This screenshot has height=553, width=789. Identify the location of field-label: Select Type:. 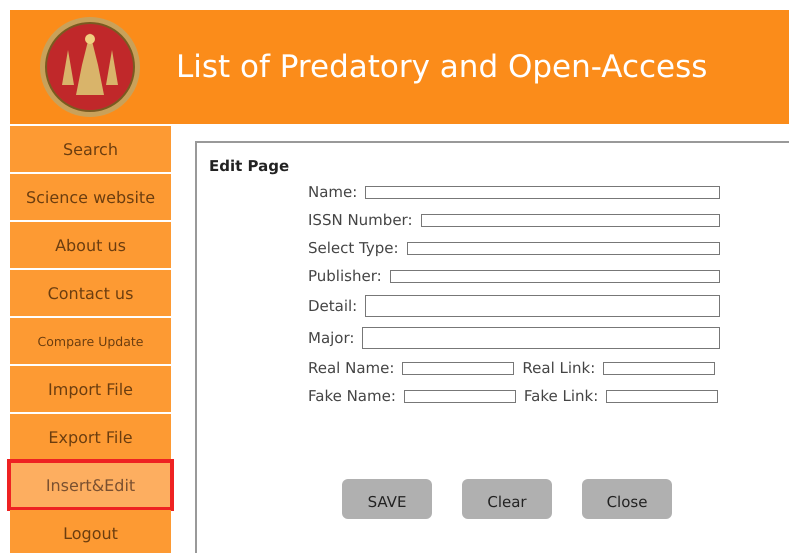
(353, 248).